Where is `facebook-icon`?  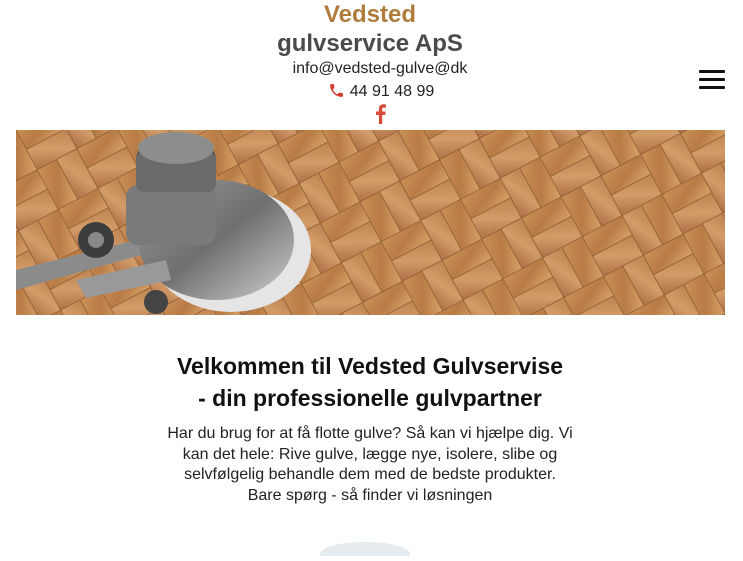
facebook-icon is located at coordinates (381, 114).